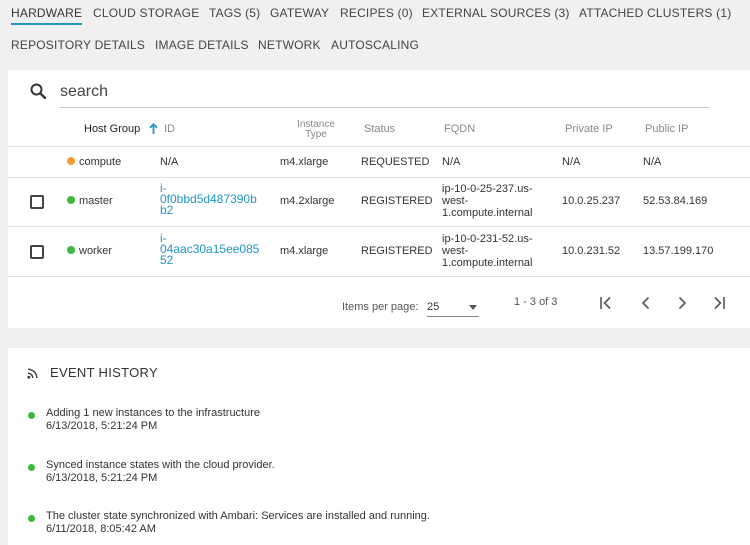 The image size is (750, 545). I want to click on header-instance-type: Instance Type, so click(316, 130).